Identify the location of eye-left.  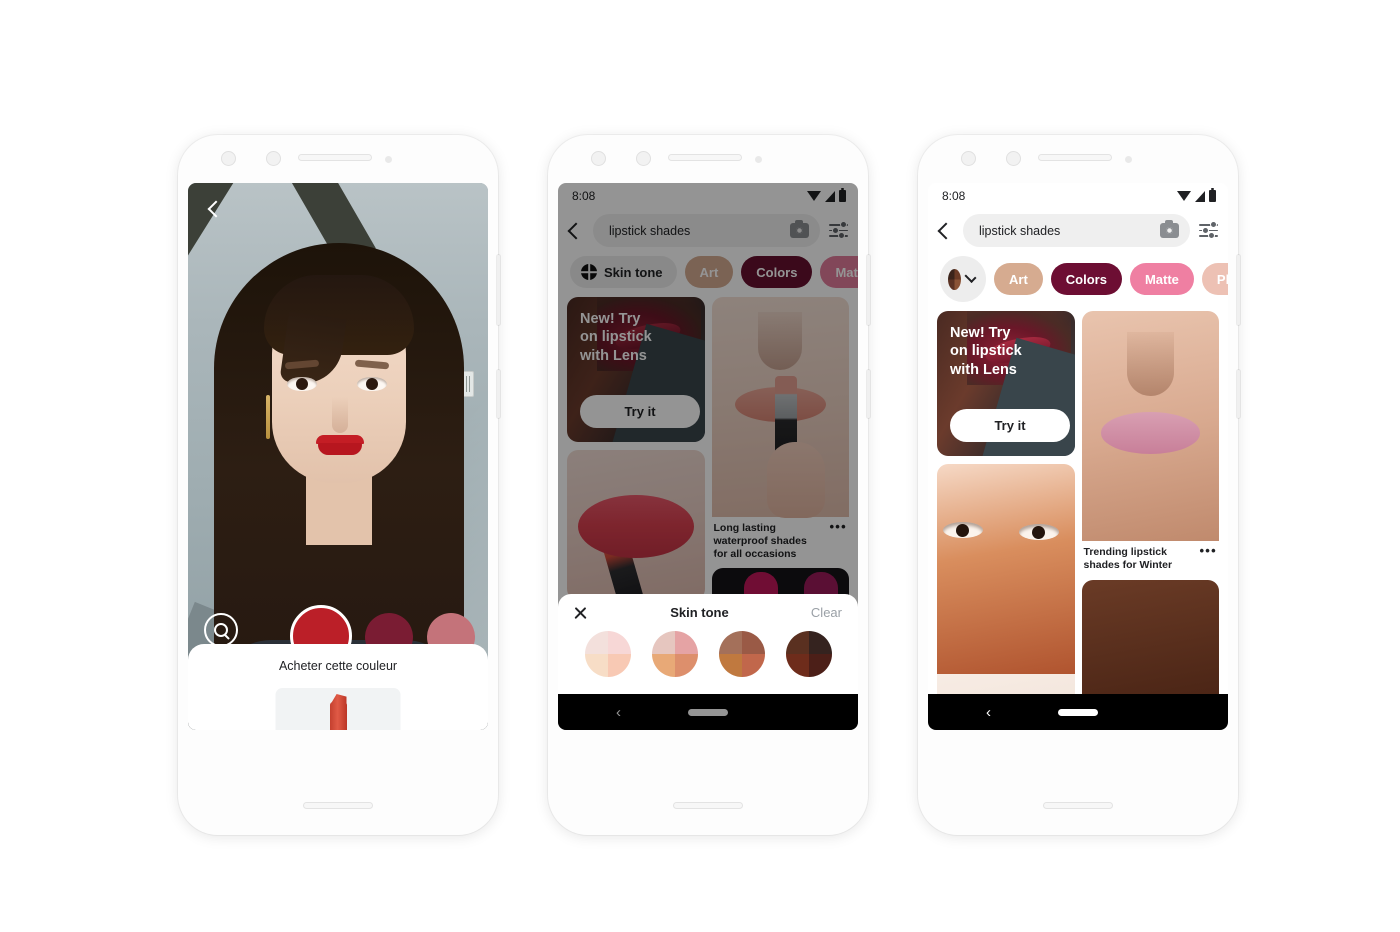
(963, 530).